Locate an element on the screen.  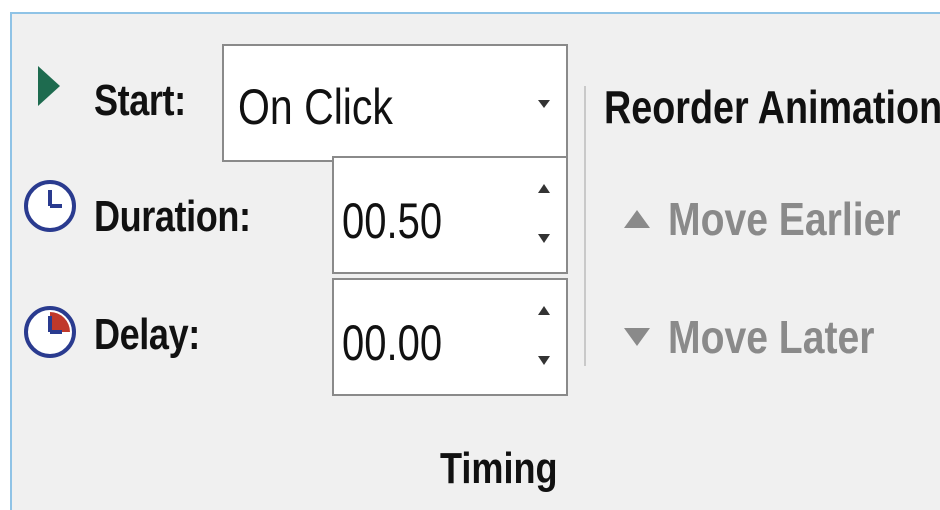
triangle-up-icon is located at coordinates (637, 219).